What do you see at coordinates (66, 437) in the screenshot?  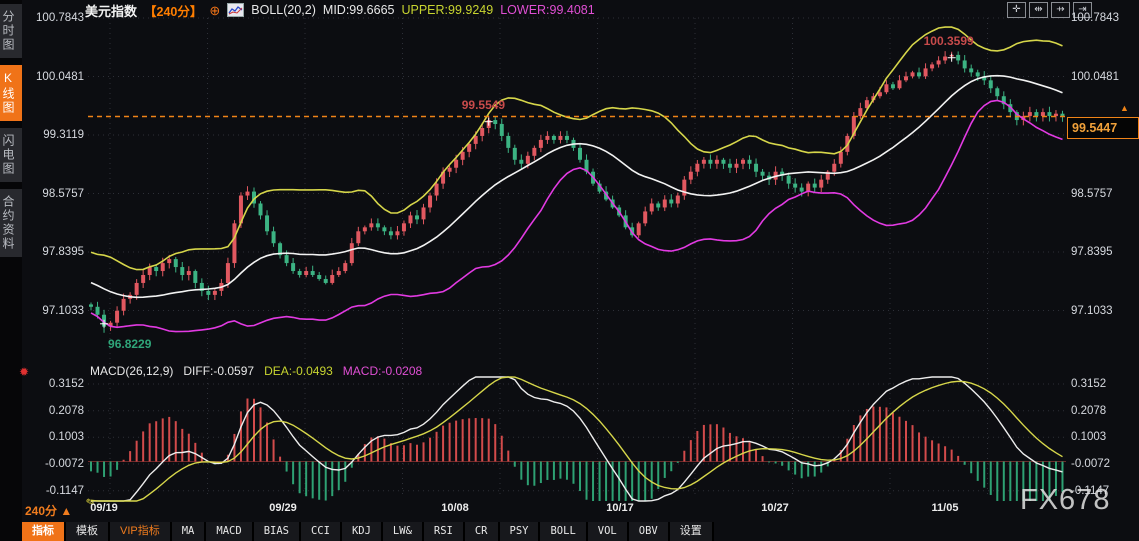 I see `macd-axis-label-l: 0.1003` at bounding box center [66, 437].